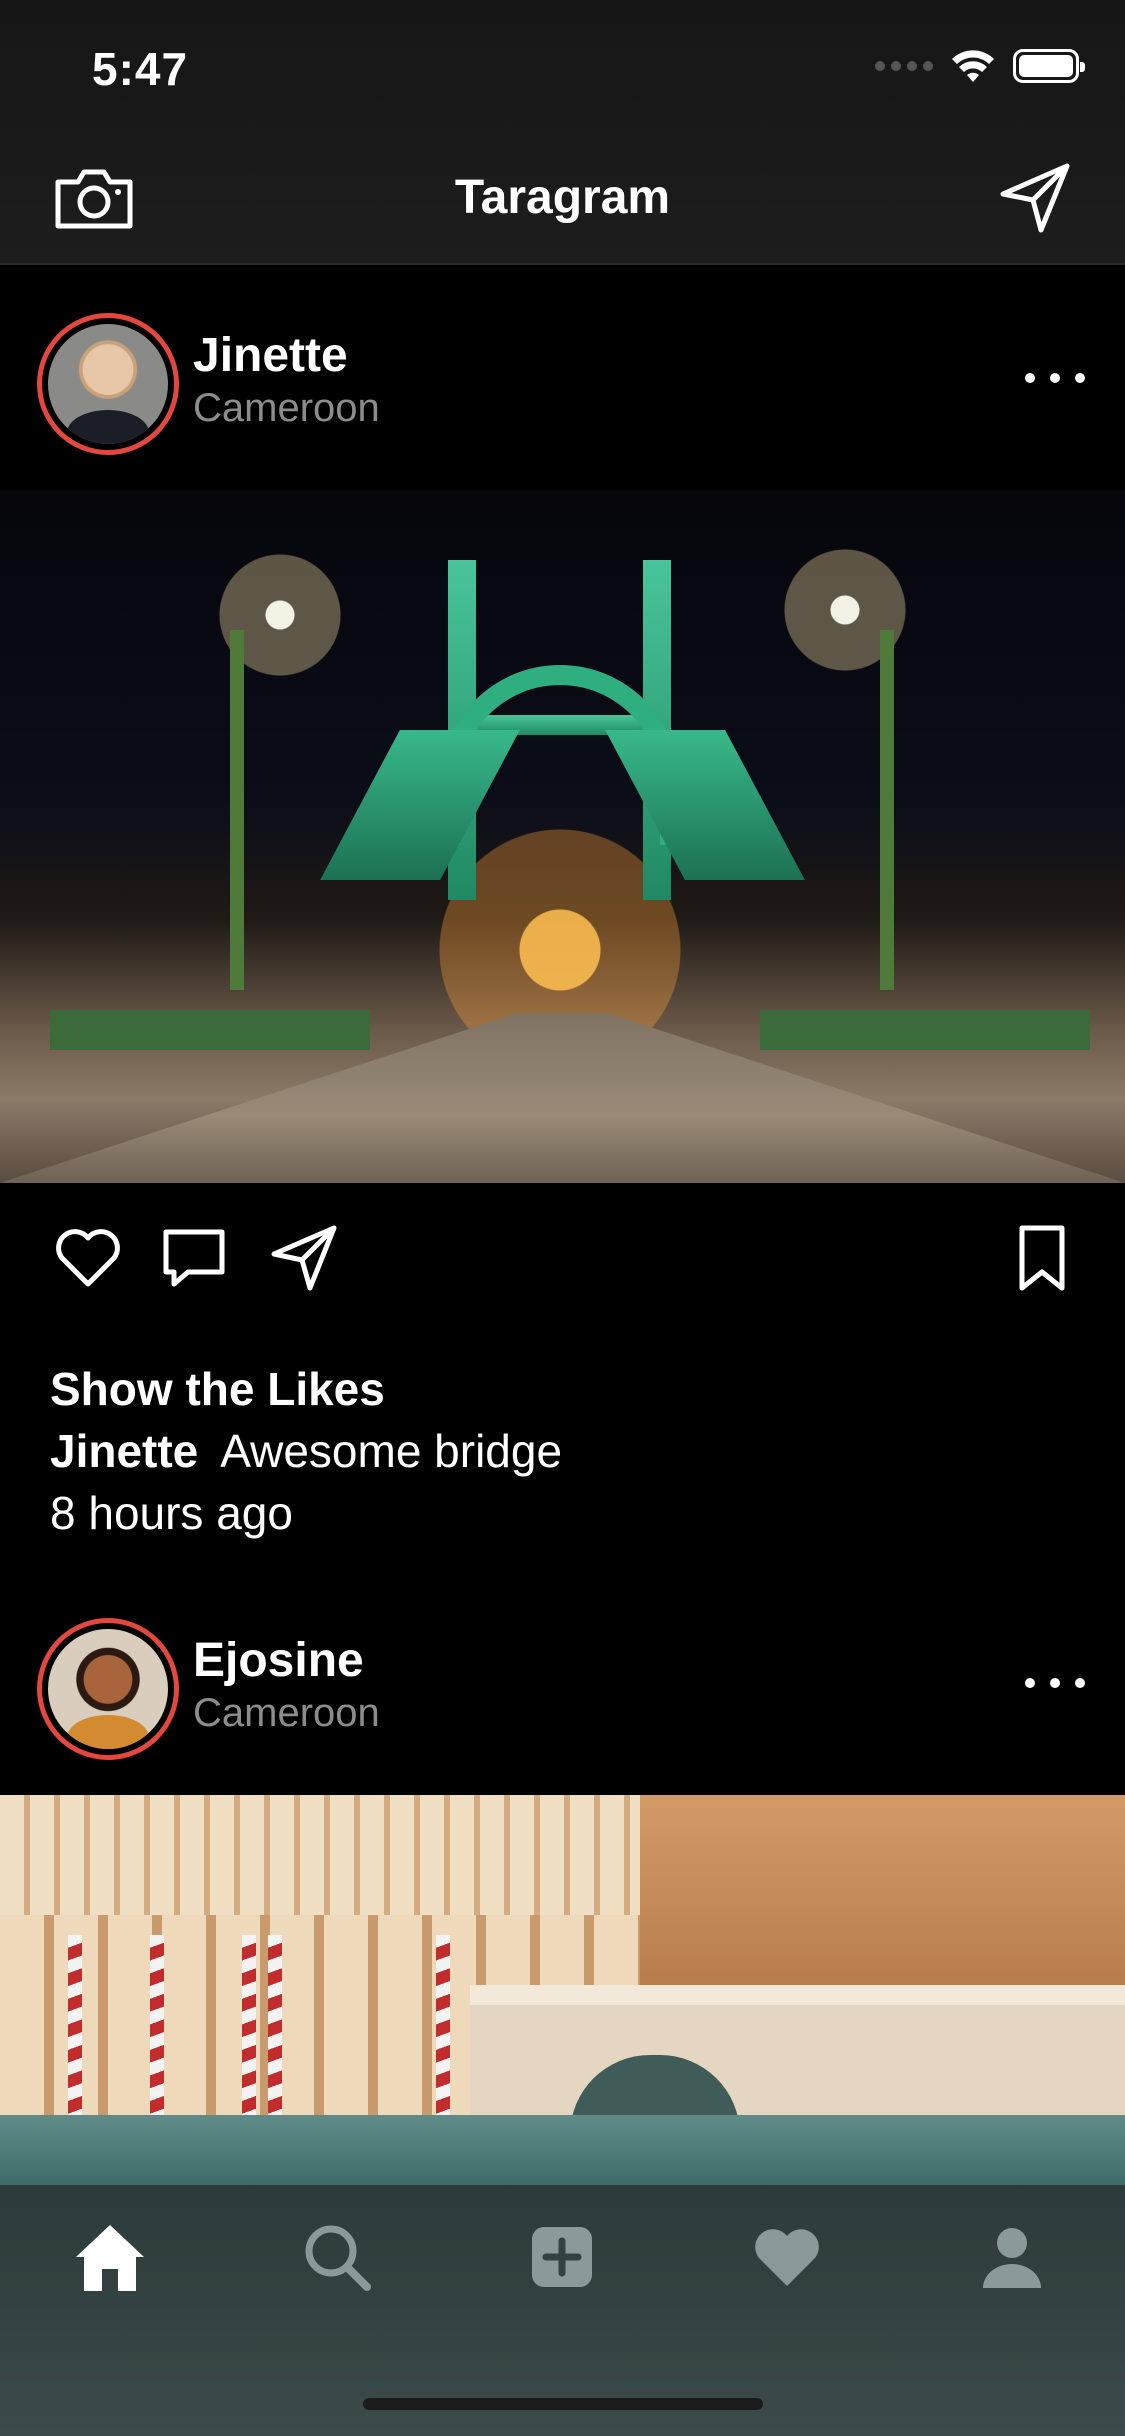 The height and width of the screenshot is (2436, 1125). What do you see at coordinates (1042, 1258) in the screenshot?
I see `bookmark-icon` at bounding box center [1042, 1258].